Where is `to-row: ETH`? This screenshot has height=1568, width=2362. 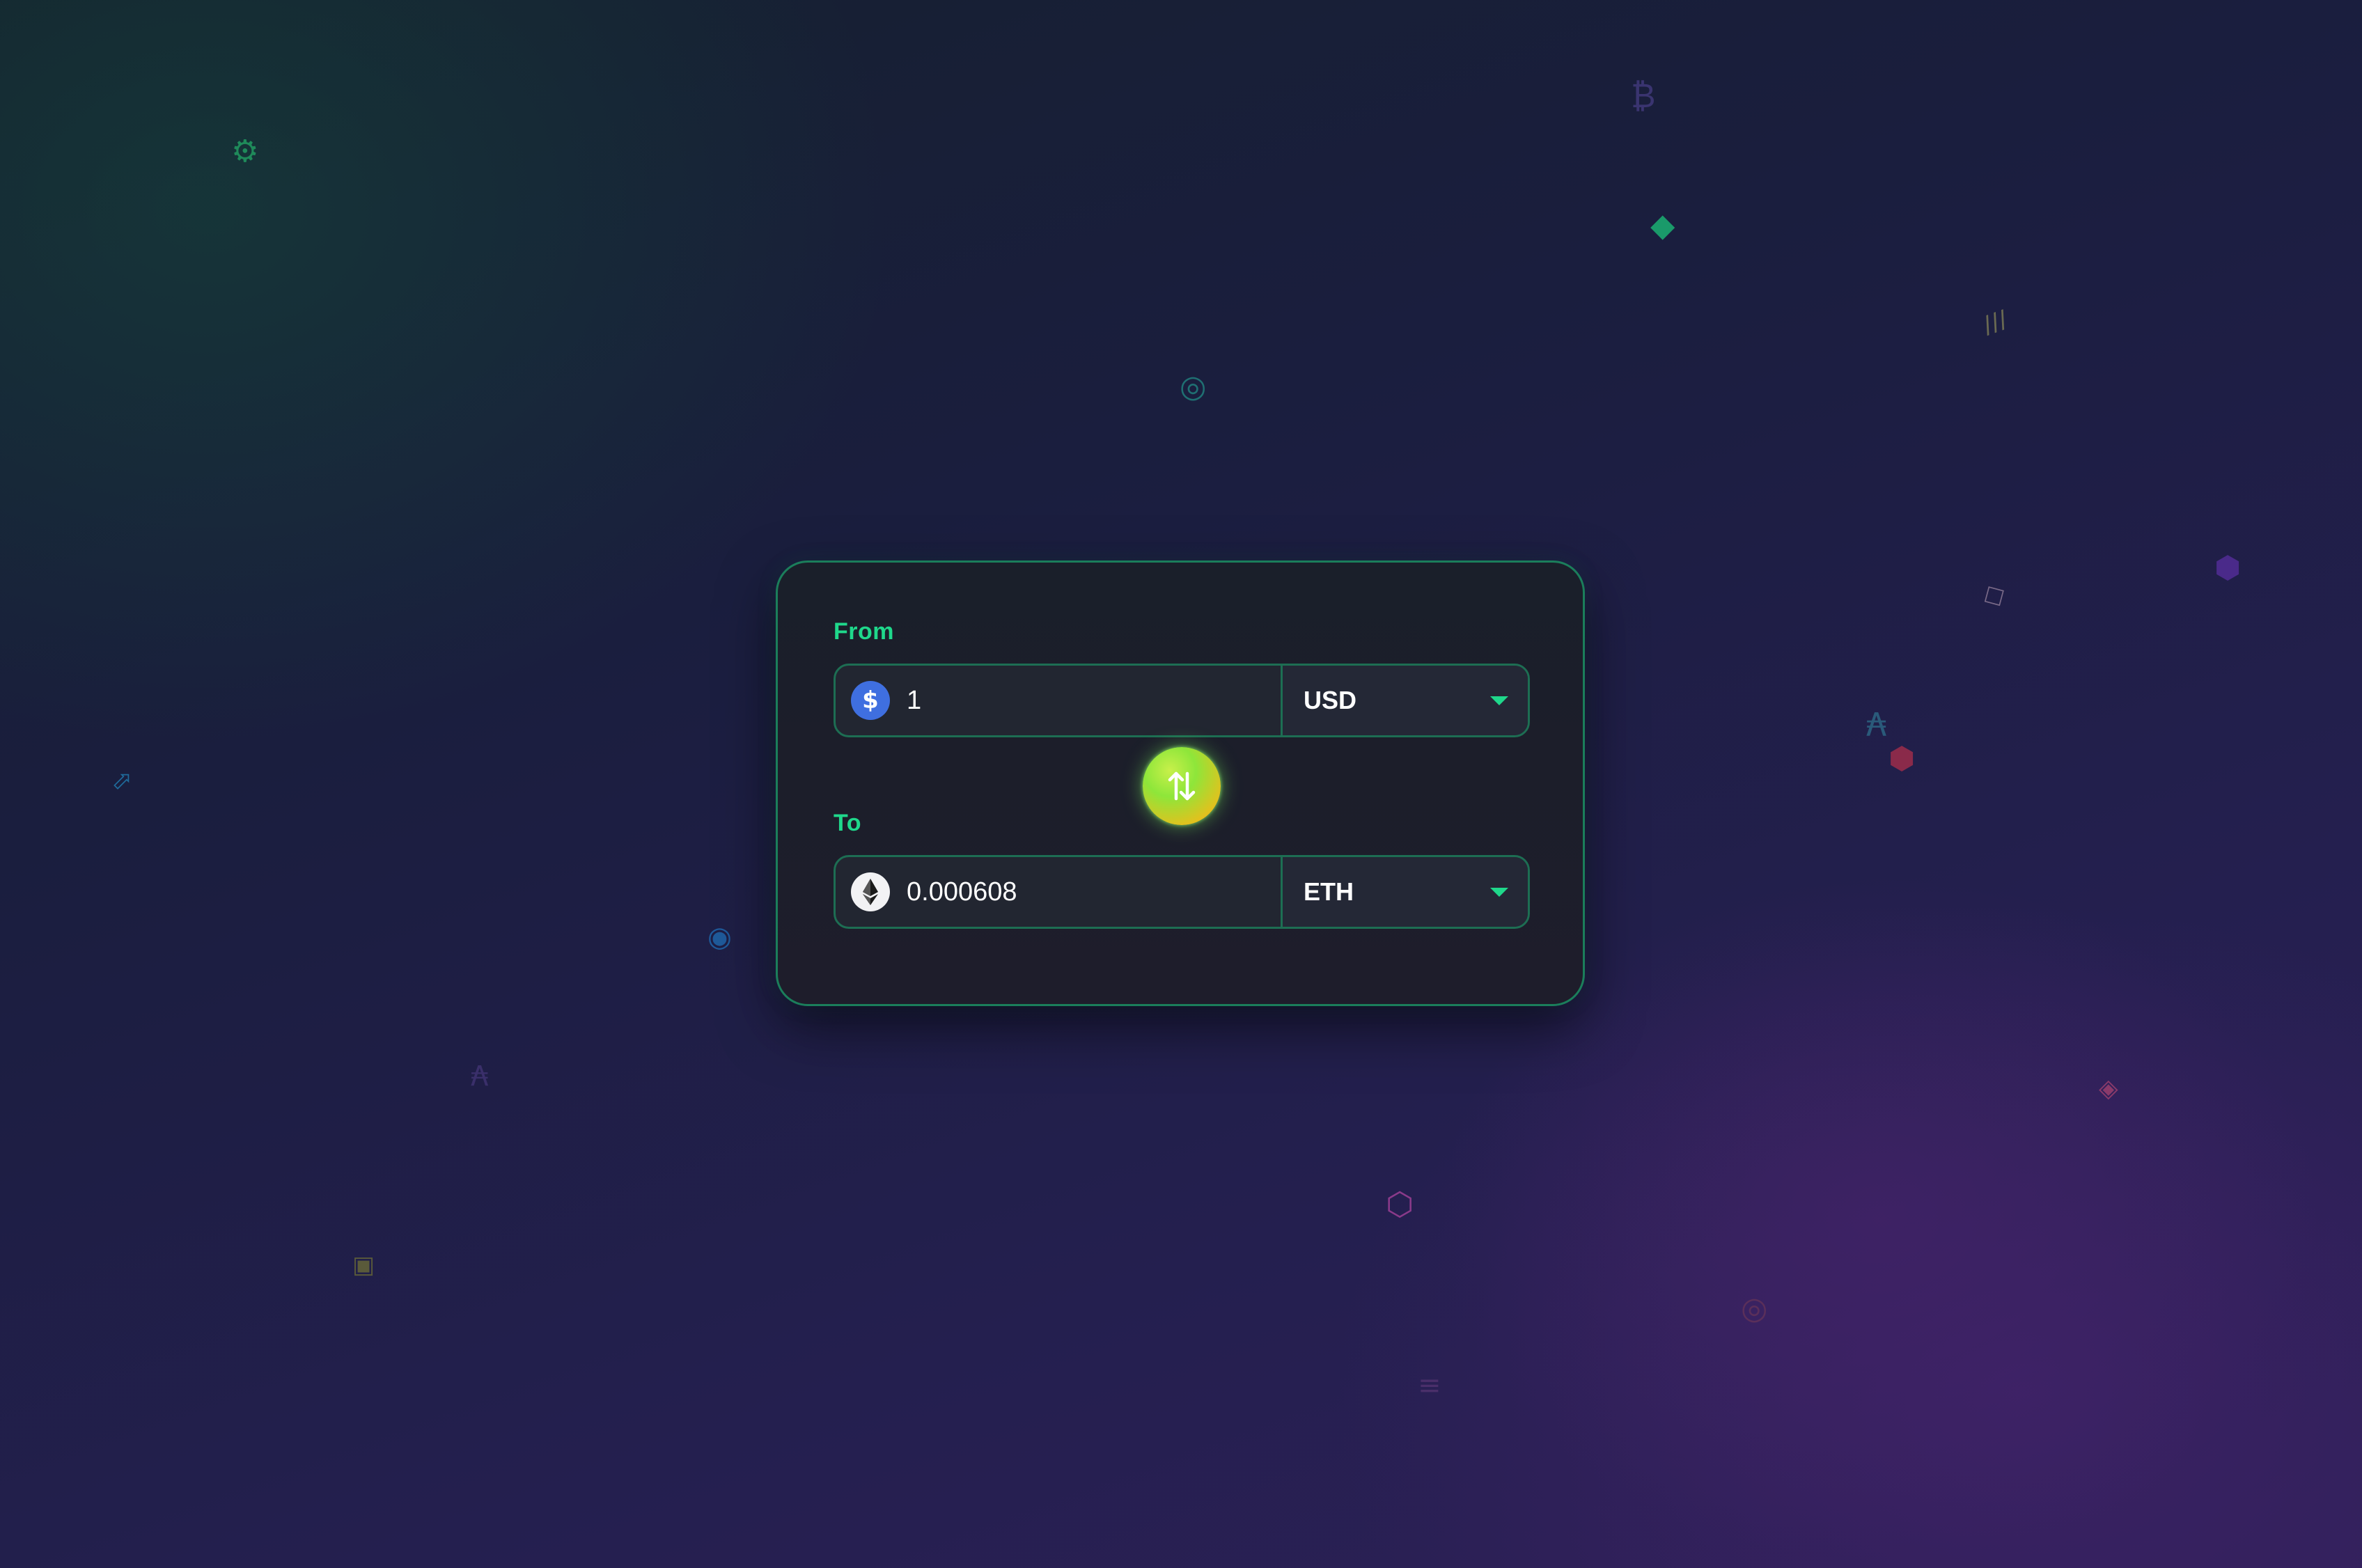 to-row: ETH is located at coordinates (1182, 892).